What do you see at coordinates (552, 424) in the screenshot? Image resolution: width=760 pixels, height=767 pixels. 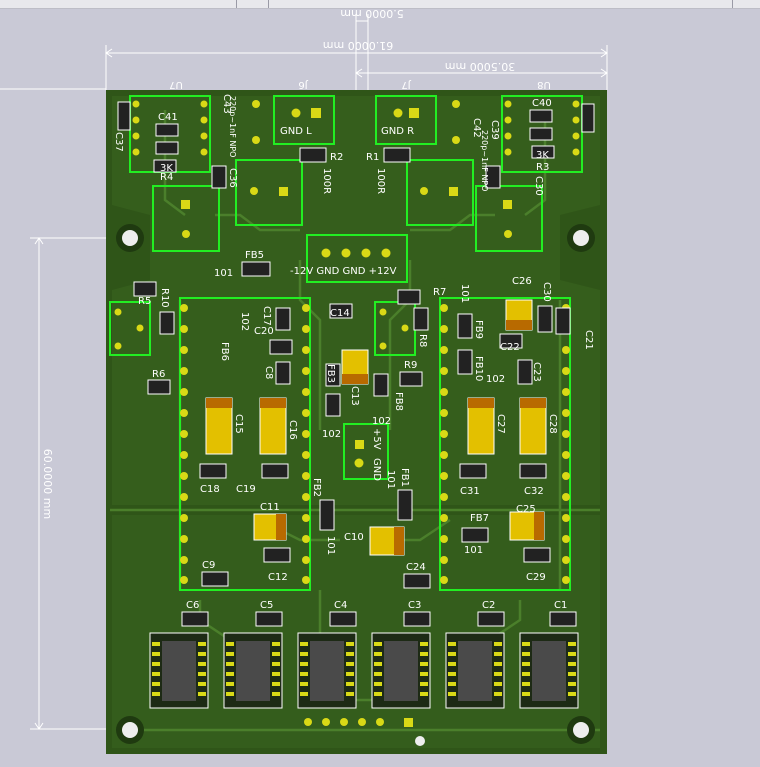 I see `label-c28: C28` at bounding box center [552, 424].